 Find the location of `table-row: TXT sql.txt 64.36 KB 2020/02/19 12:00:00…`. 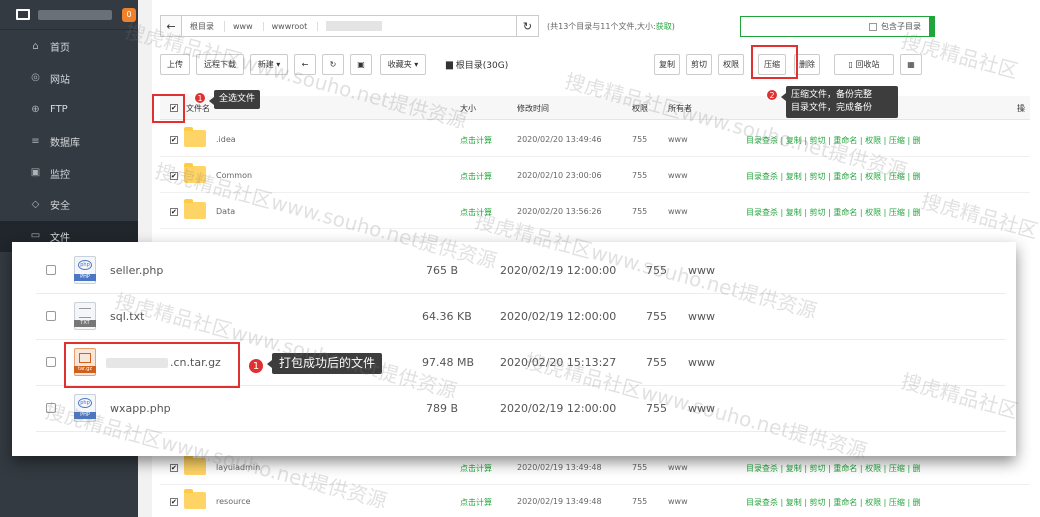

table-row: TXT sql.txt 64.36 KB 2020/02/19 12:00:00… is located at coordinates (521, 317).